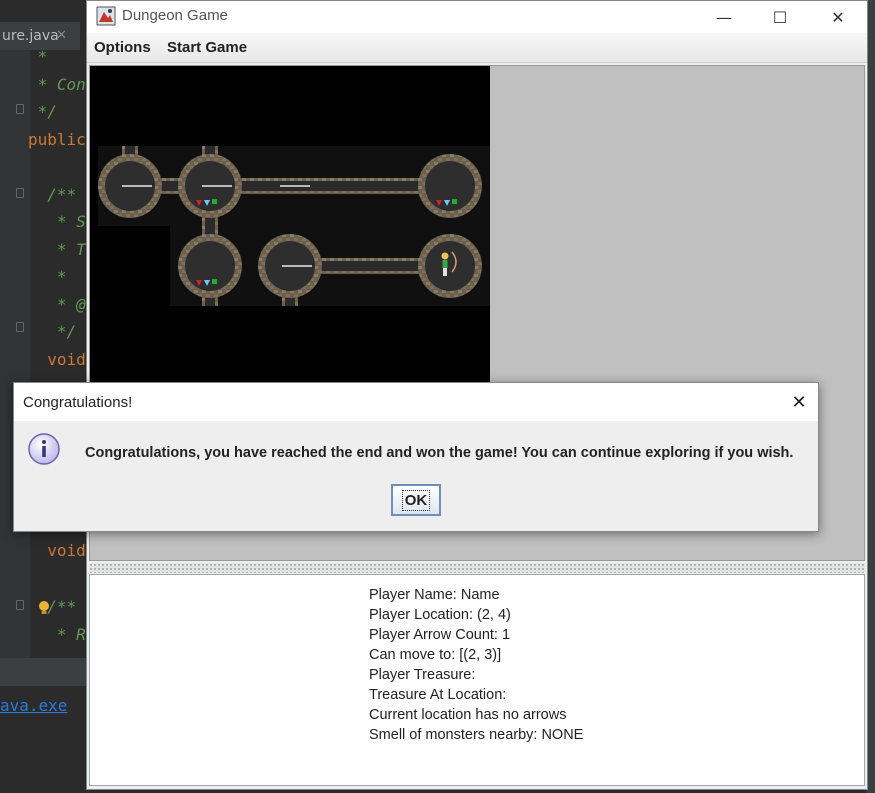 The height and width of the screenshot is (793, 875). I want to click on code-line: * T, so click(57, 249).